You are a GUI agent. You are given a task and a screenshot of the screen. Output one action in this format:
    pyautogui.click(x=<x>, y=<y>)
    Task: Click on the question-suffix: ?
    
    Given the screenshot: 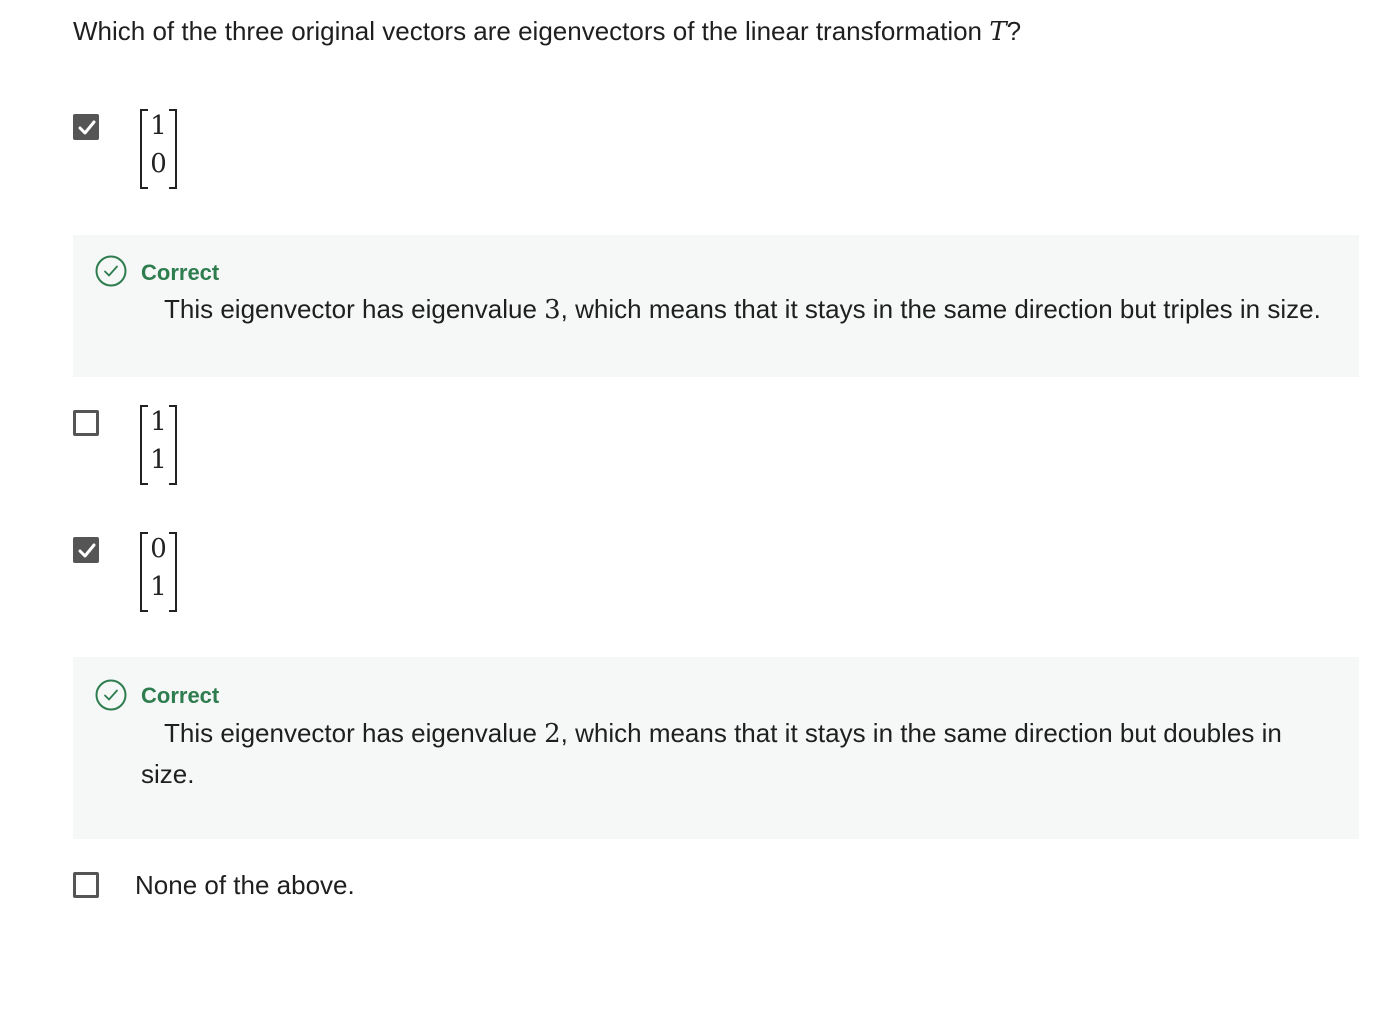 What is the action you would take?
    pyautogui.click(x=1014, y=31)
    